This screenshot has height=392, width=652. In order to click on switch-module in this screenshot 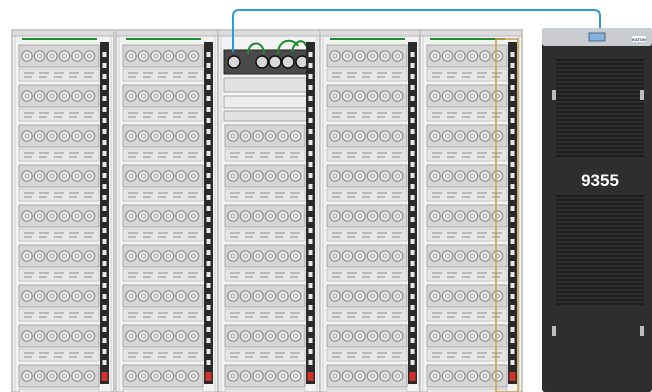, I will do `click(267, 116)`.